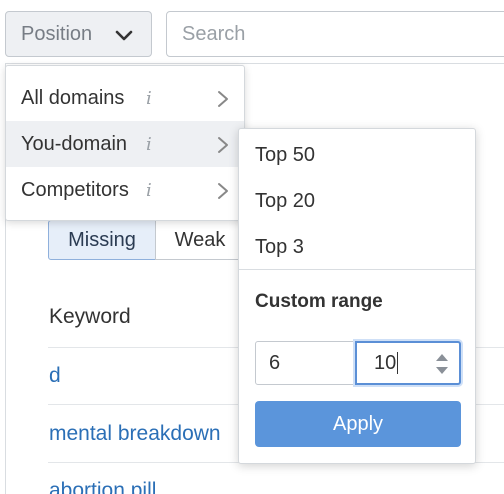 This screenshot has width=504, height=494. What do you see at coordinates (335, 34) in the screenshot?
I see `search-input: Search` at bounding box center [335, 34].